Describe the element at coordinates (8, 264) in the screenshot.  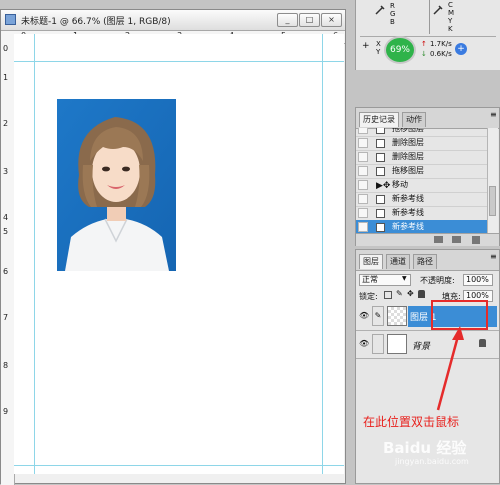
I see `vertical-ruler: 0 1 2 3 4 5 6 7 8 9` at that location.